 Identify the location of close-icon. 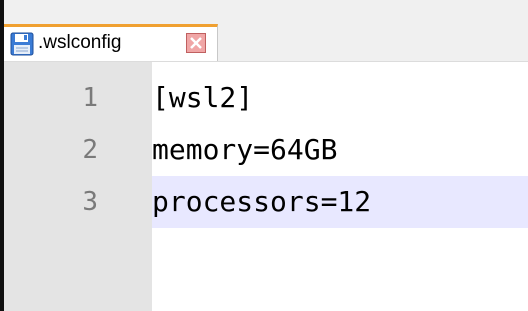
(196, 43).